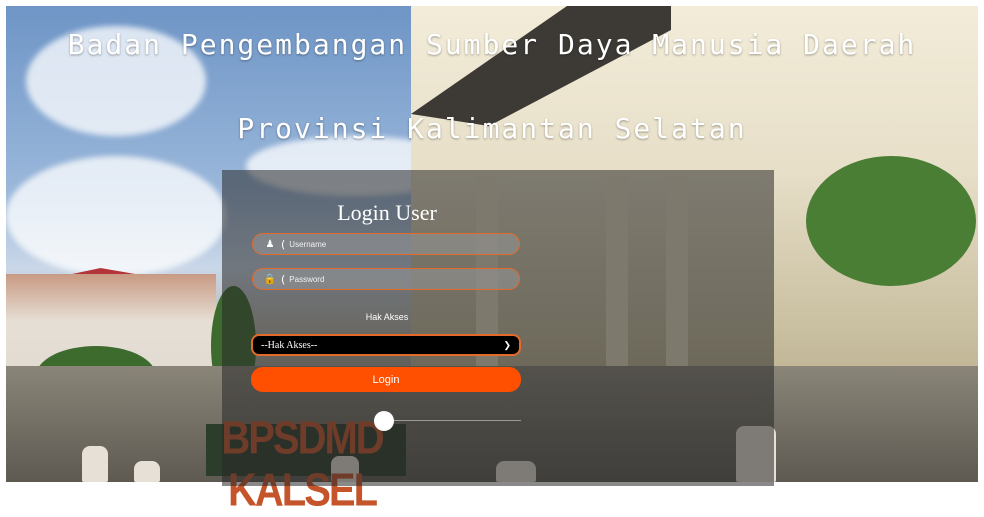 This screenshot has width=984, height=517. I want to click on user-icon: ♟, so click(270, 244).